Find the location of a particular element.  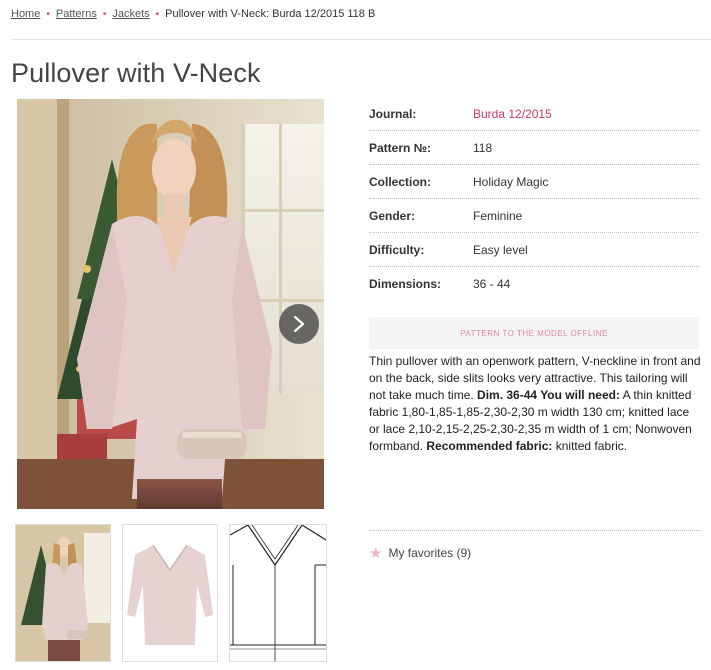

detail-row-journal: Journal: Burda 12/2015 is located at coordinates (534, 114).